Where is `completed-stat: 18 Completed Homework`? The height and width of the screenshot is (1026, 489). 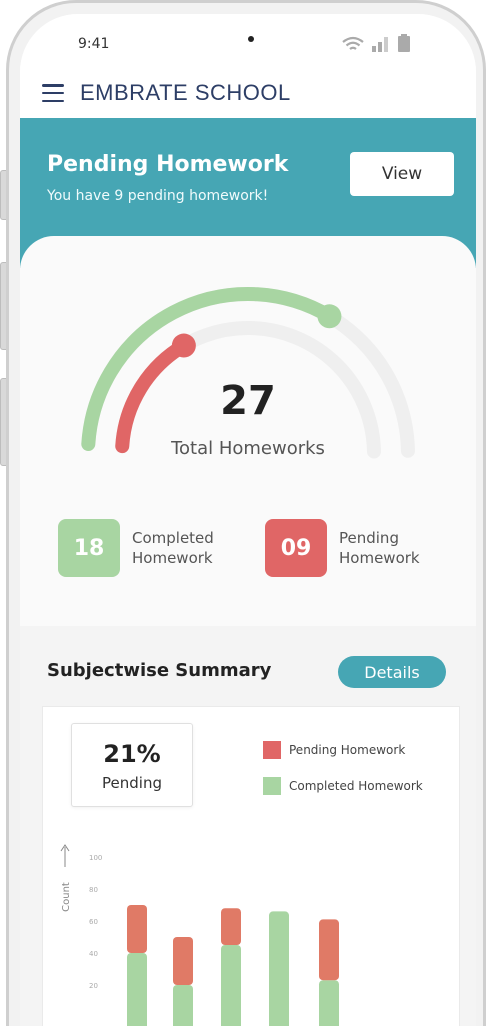 completed-stat: 18 Completed Homework is located at coordinates (150, 548).